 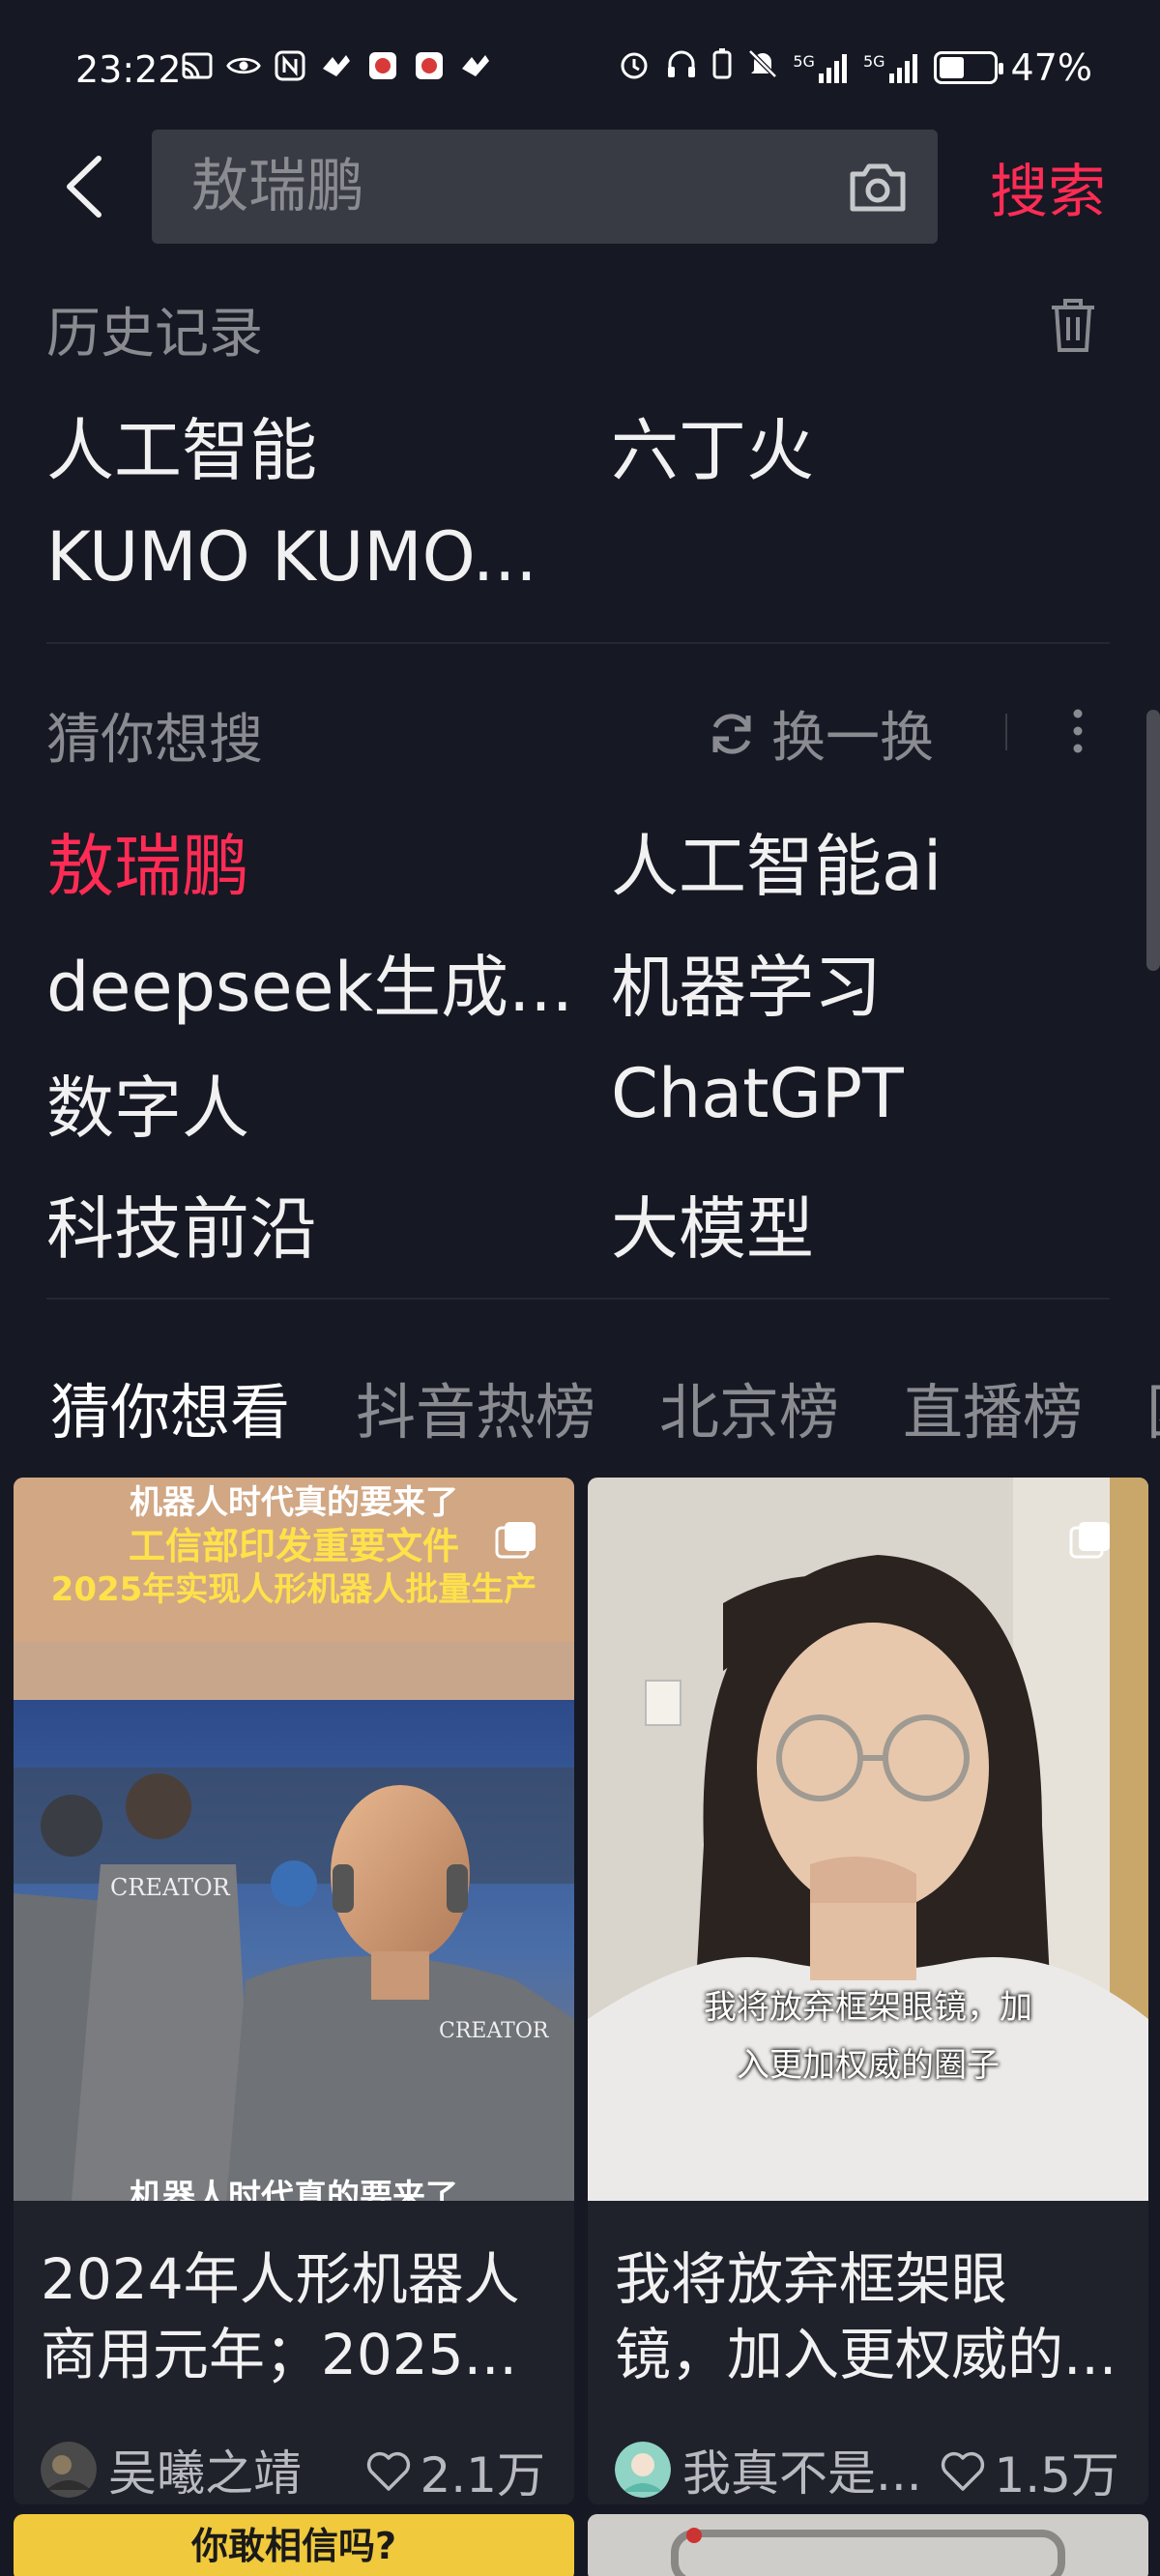 What do you see at coordinates (205, 2473) in the screenshot?
I see `author-name: 吴曦之靖` at bounding box center [205, 2473].